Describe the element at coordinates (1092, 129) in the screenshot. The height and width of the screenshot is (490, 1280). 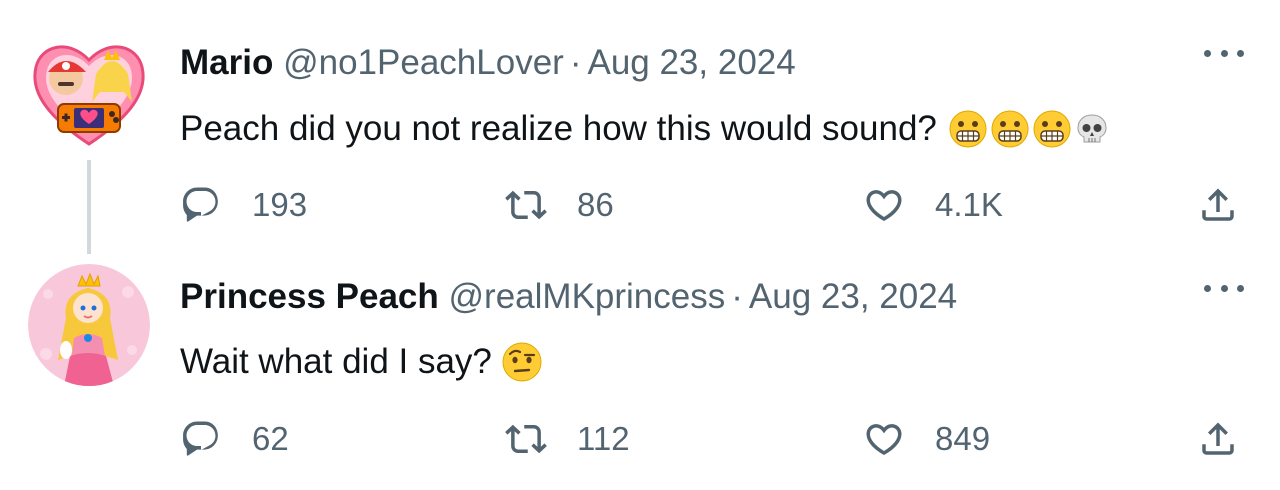
I see `skull-icon` at that location.